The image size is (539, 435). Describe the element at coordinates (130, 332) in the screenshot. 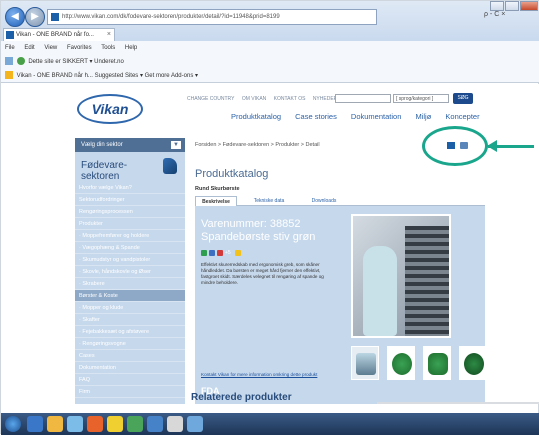

I see `sidebar-item: · Fejebakkesæt og afstøvere` at that location.